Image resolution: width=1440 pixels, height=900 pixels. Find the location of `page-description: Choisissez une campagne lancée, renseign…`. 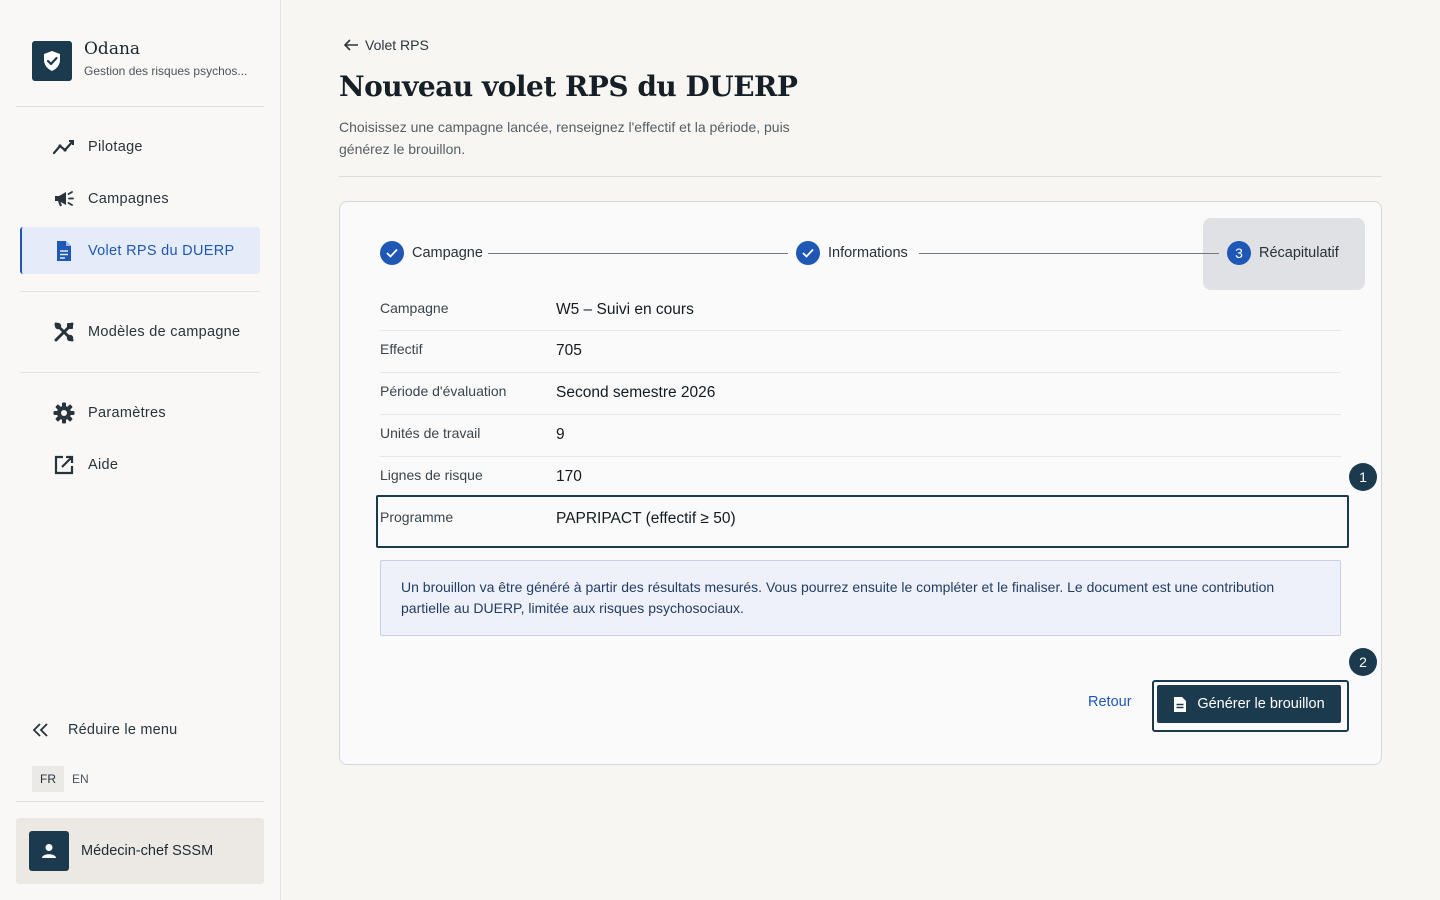

page-description: Choisissez une campagne lancée, renseign… is located at coordinates (564, 138).